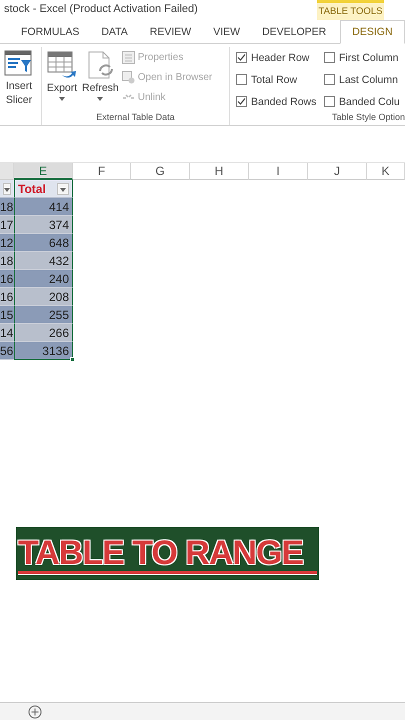 This screenshot has height=720, width=405. What do you see at coordinates (43, 297) in the screenshot?
I see `table-cell: 208` at bounding box center [43, 297].